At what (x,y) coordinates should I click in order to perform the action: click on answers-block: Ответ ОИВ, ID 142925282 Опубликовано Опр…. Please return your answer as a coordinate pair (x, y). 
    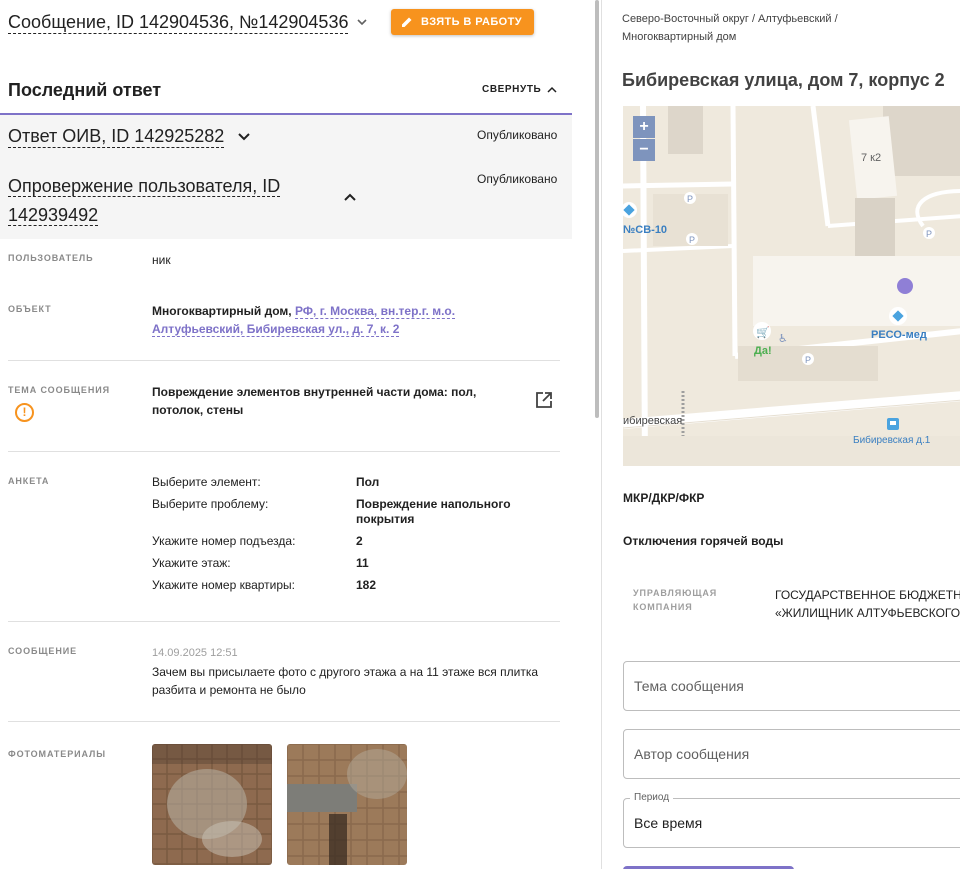
    Looking at the image, I should click on (286, 177).